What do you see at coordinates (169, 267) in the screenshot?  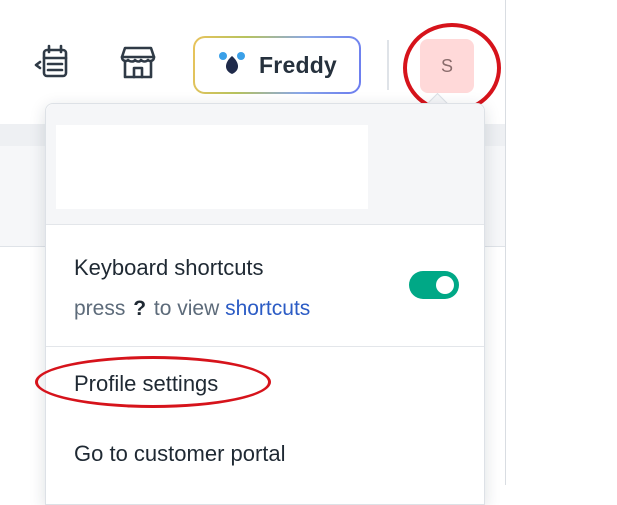 I see `keyboard-shortcuts-title: Keyboard shortcuts` at bounding box center [169, 267].